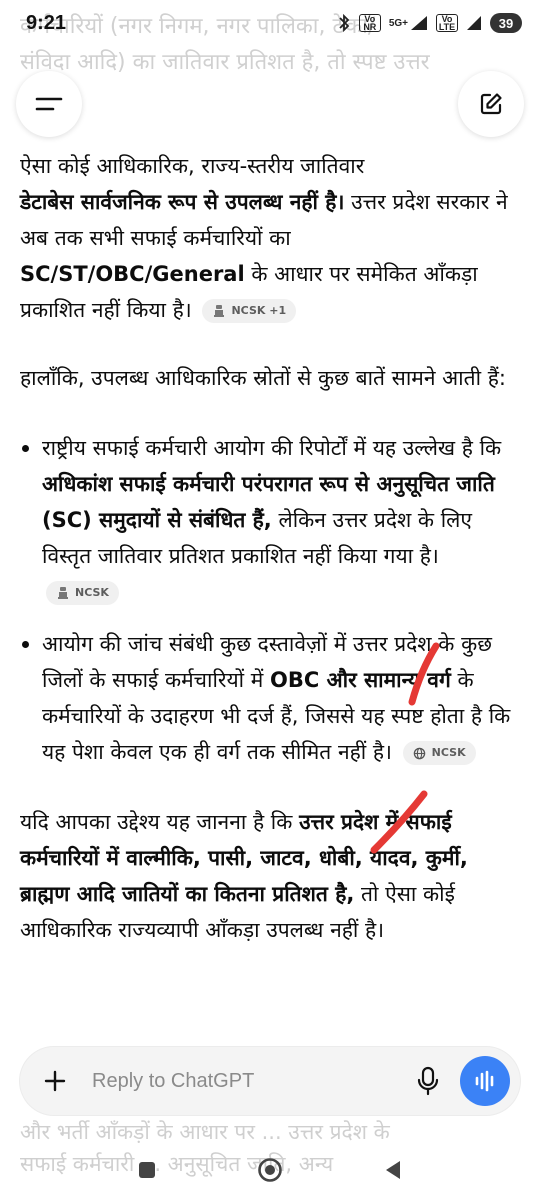  I want to click on status-bar: 9:21 Vo NR 5G+ Vo LTE 39, so click(270, 23).